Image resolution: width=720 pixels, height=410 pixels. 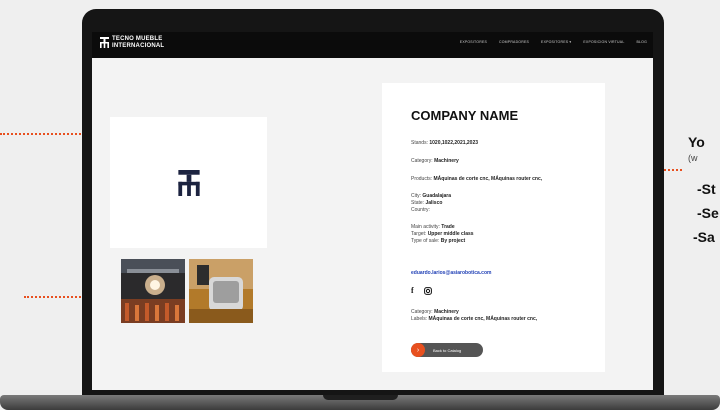 I want to click on nav-link-expositores: EXPOSITORES, so click(x=473, y=42).